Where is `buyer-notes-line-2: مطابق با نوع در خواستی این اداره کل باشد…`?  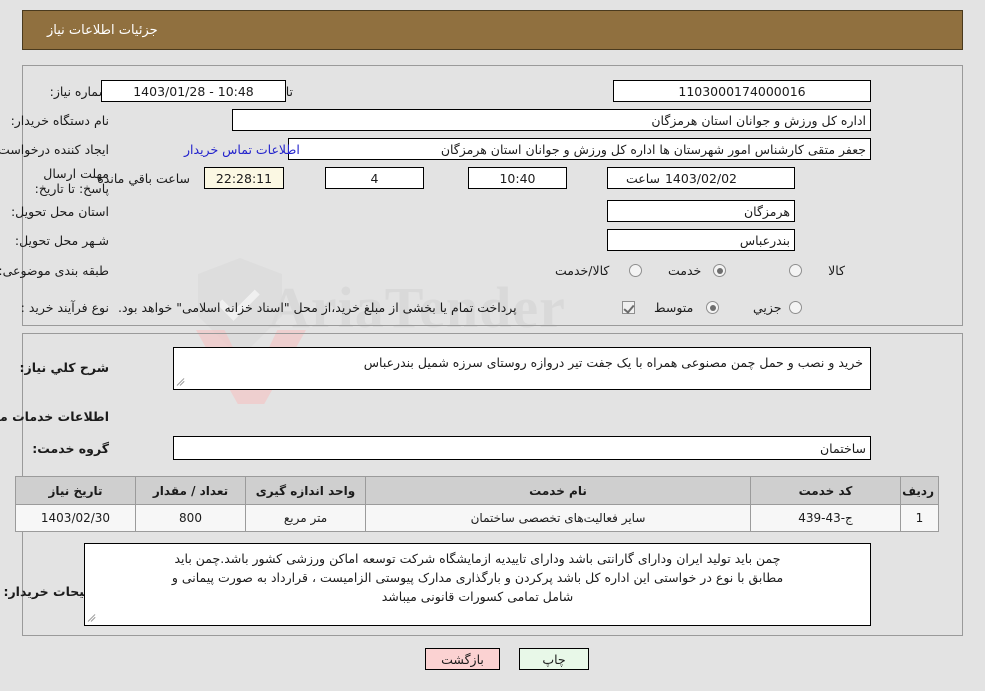
buyer-notes-line-2: مطابق با نوع در خواستی این اداره کل باشد… is located at coordinates (477, 577).